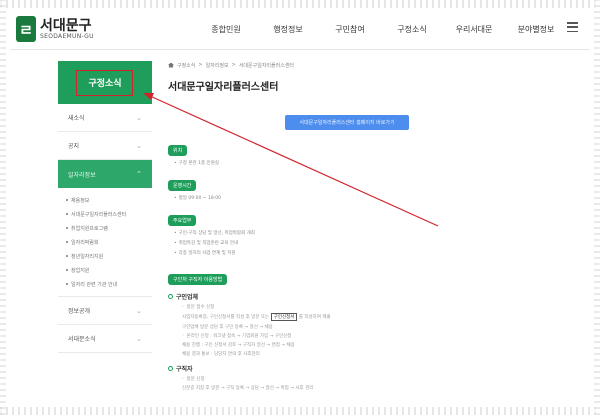  What do you see at coordinates (148, 96) in the screenshot?
I see `annotation-arrow-head` at bounding box center [148, 96].